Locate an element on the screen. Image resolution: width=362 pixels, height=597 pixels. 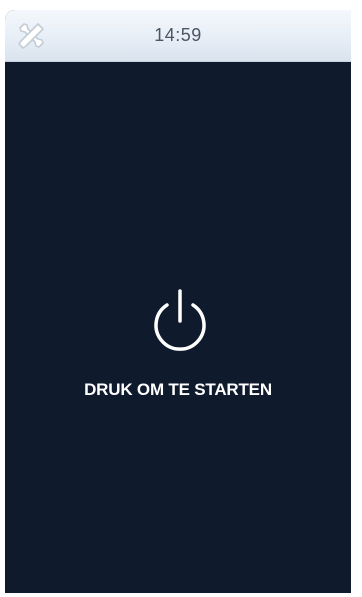
power-button is located at coordinates (180, 320).